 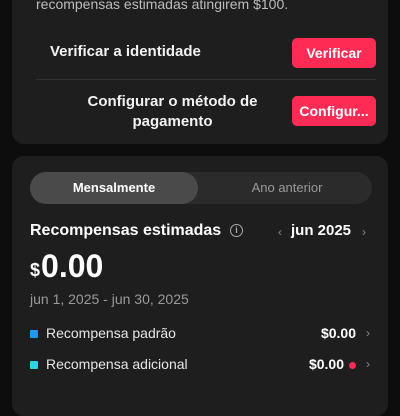 I want to click on date-range: jun 1, 2025 - jun 30, 2025, so click(x=109, y=299).